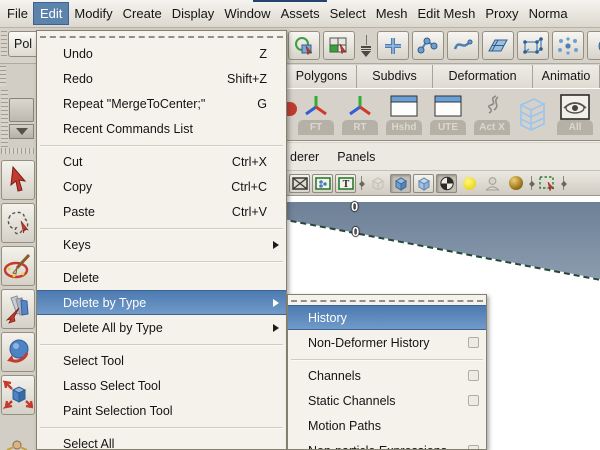  What do you see at coordinates (193, 13) in the screenshot?
I see `menu-display: Display` at bounding box center [193, 13].